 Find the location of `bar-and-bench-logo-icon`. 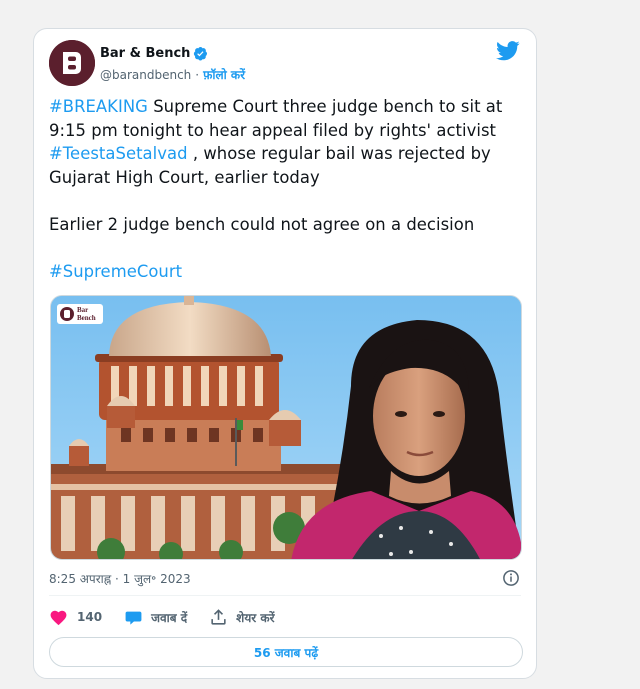

bar-and-bench-logo-icon is located at coordinates (72, 63).